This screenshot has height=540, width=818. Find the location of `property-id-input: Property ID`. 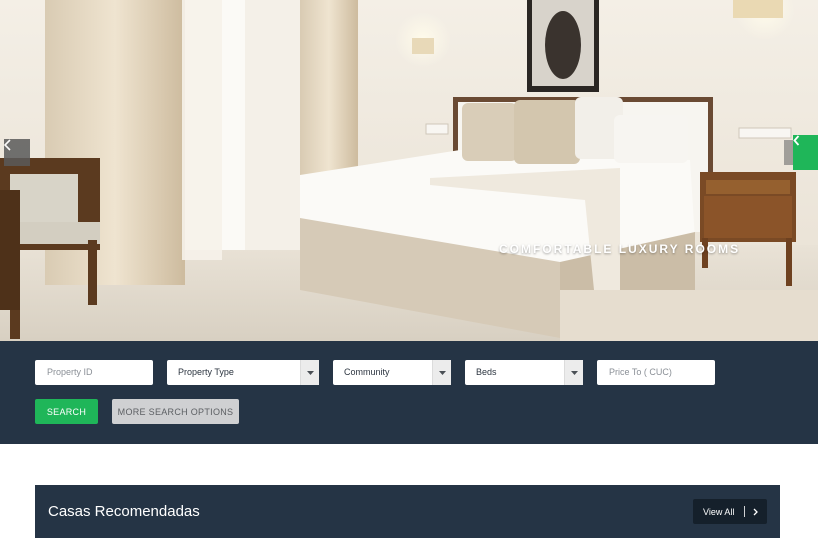

property-id-input: Property ID is located at coordinates (94, 372).